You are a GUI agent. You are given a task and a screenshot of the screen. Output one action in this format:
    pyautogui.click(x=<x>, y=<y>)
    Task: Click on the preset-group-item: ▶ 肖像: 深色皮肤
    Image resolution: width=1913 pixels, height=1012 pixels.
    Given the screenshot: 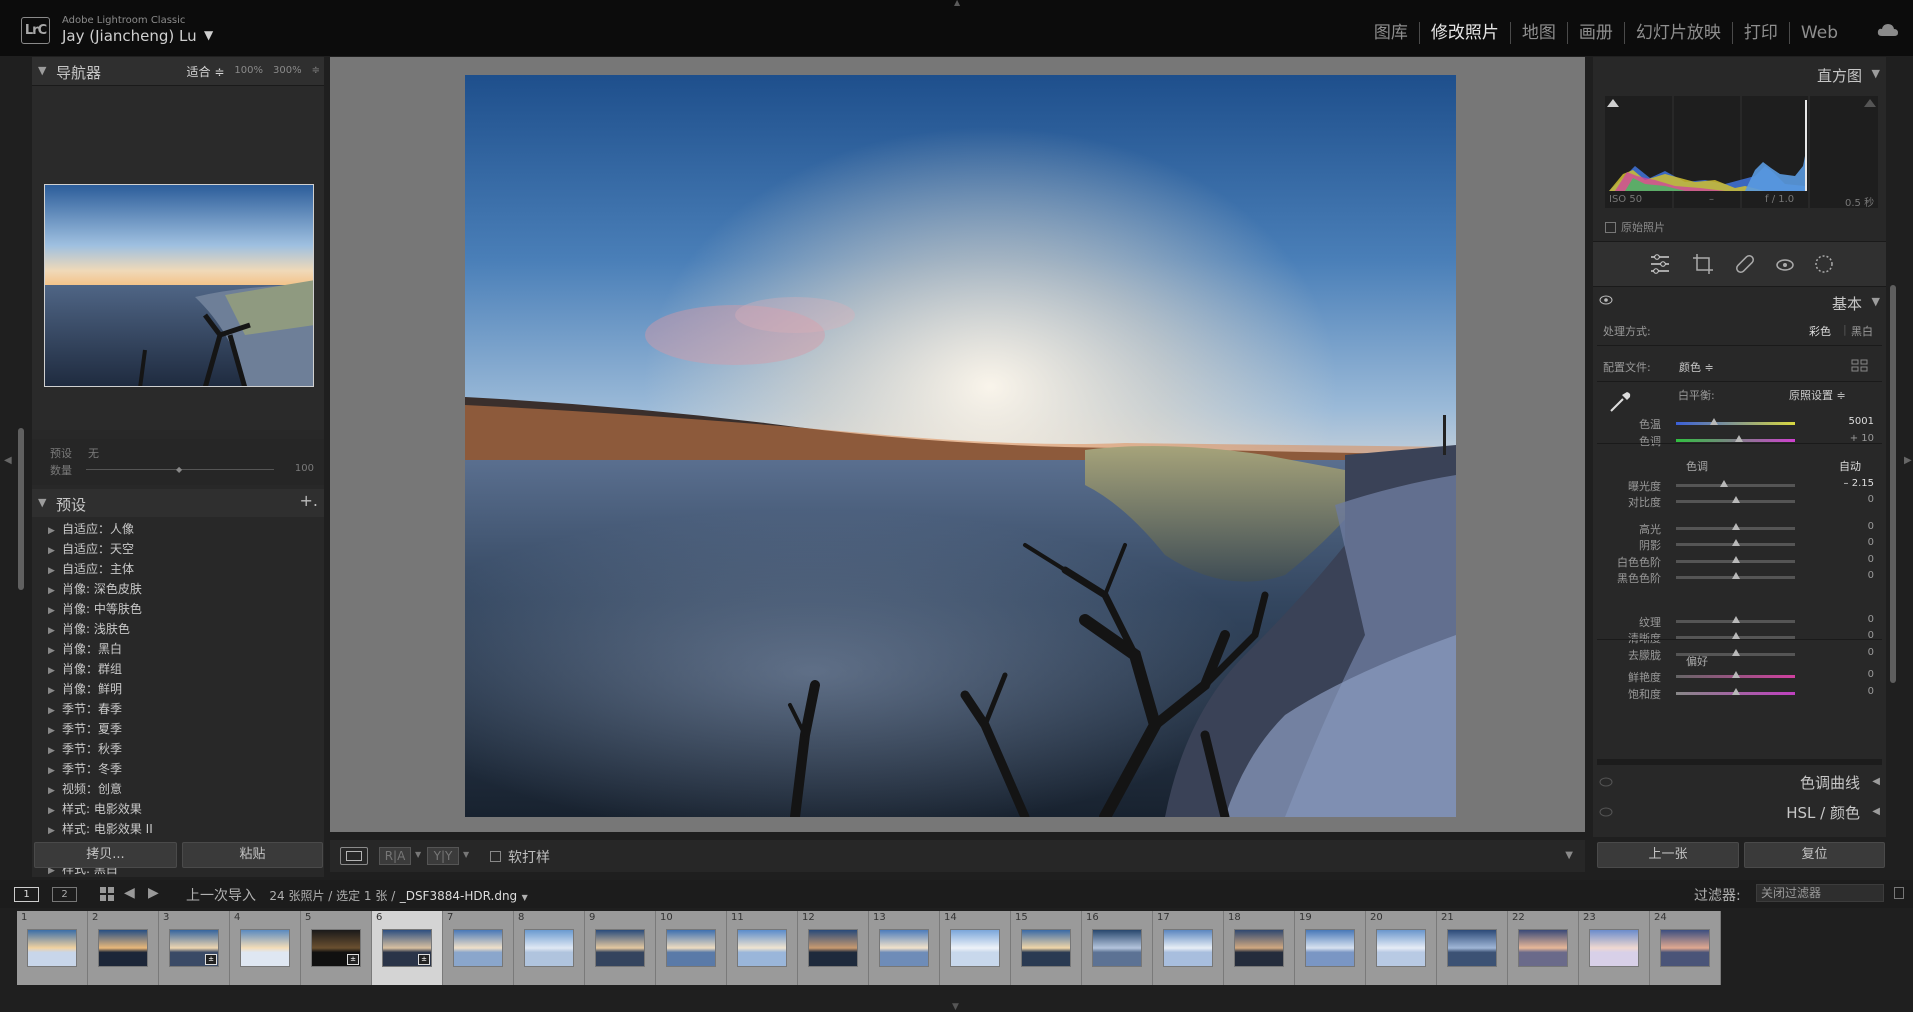 What is the action you would take?
    pyautogui.click(x=178, y=589)
    